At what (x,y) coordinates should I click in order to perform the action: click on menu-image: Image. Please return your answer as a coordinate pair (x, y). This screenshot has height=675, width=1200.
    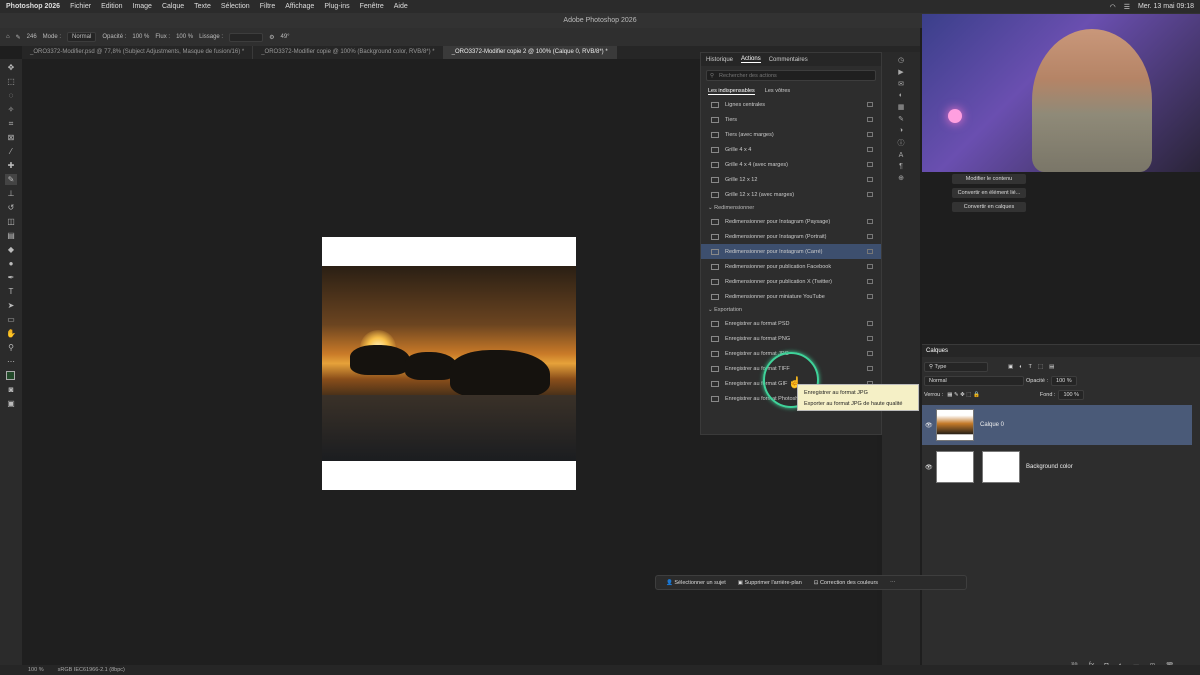
    Looking at the image, I should click on (142, 6).